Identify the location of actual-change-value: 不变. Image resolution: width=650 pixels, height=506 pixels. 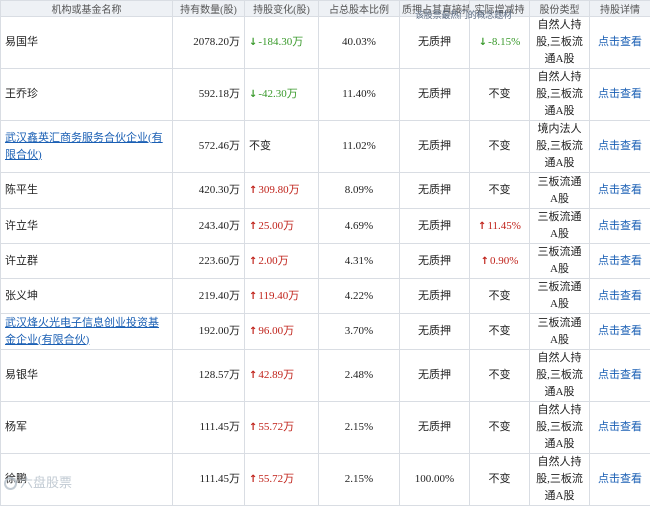
(500, 479).